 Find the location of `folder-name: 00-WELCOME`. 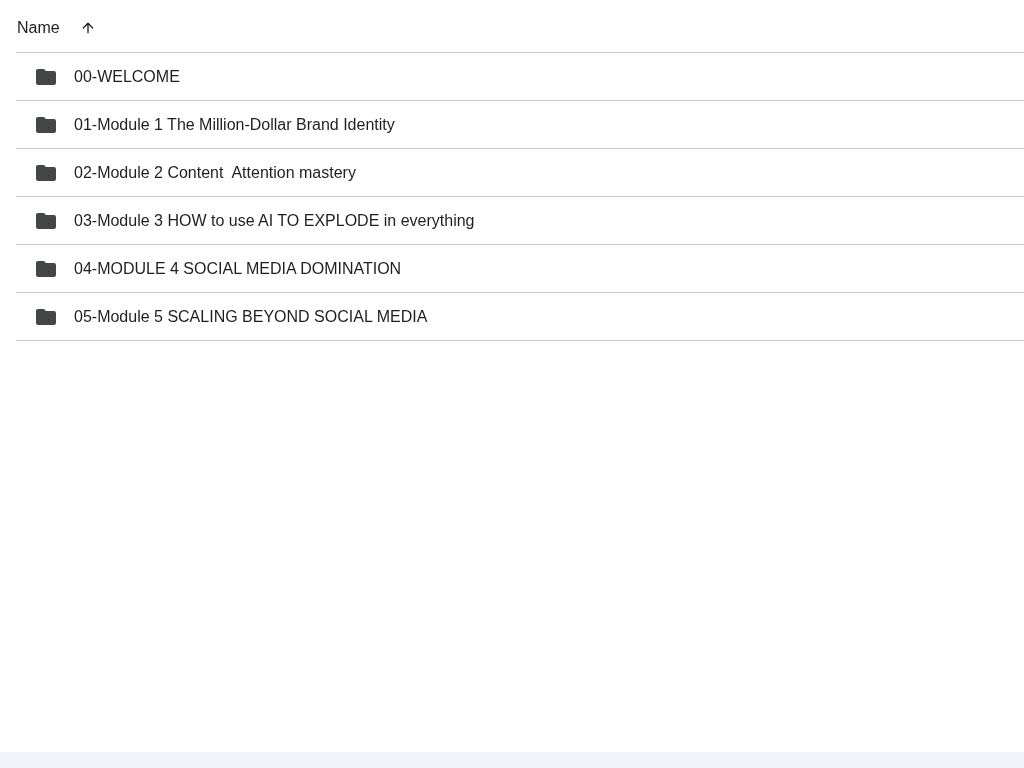

folder-name: 00-WELCOME is located at coordinates (127, 76).